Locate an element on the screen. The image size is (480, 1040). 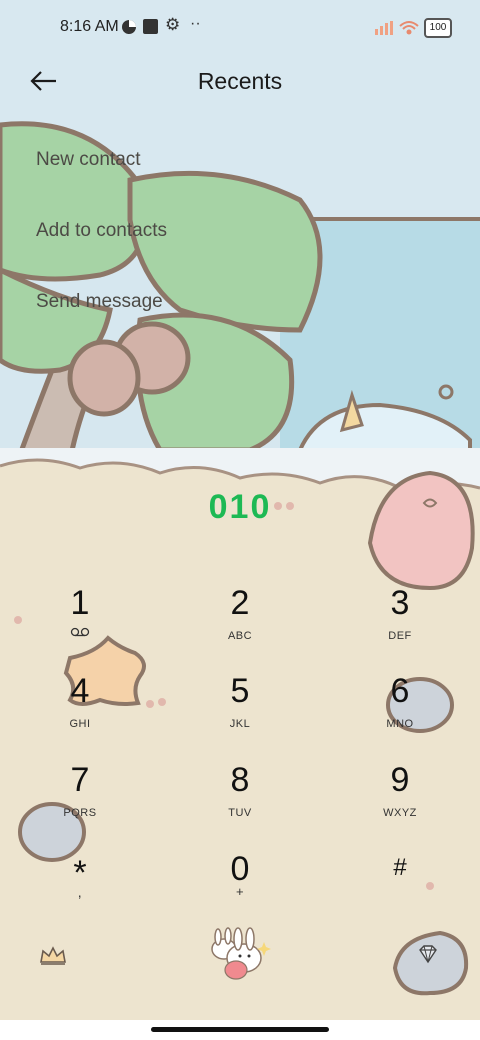
call-button is located at coordinates (239, 953).